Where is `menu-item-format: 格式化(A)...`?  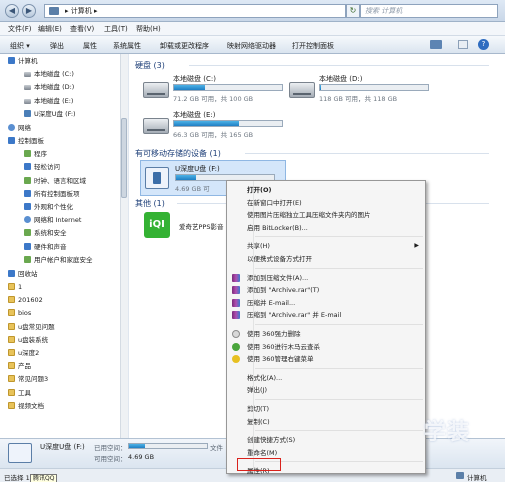 menu-item-format: 格式化(A)... is located at coordinates (326, 378).